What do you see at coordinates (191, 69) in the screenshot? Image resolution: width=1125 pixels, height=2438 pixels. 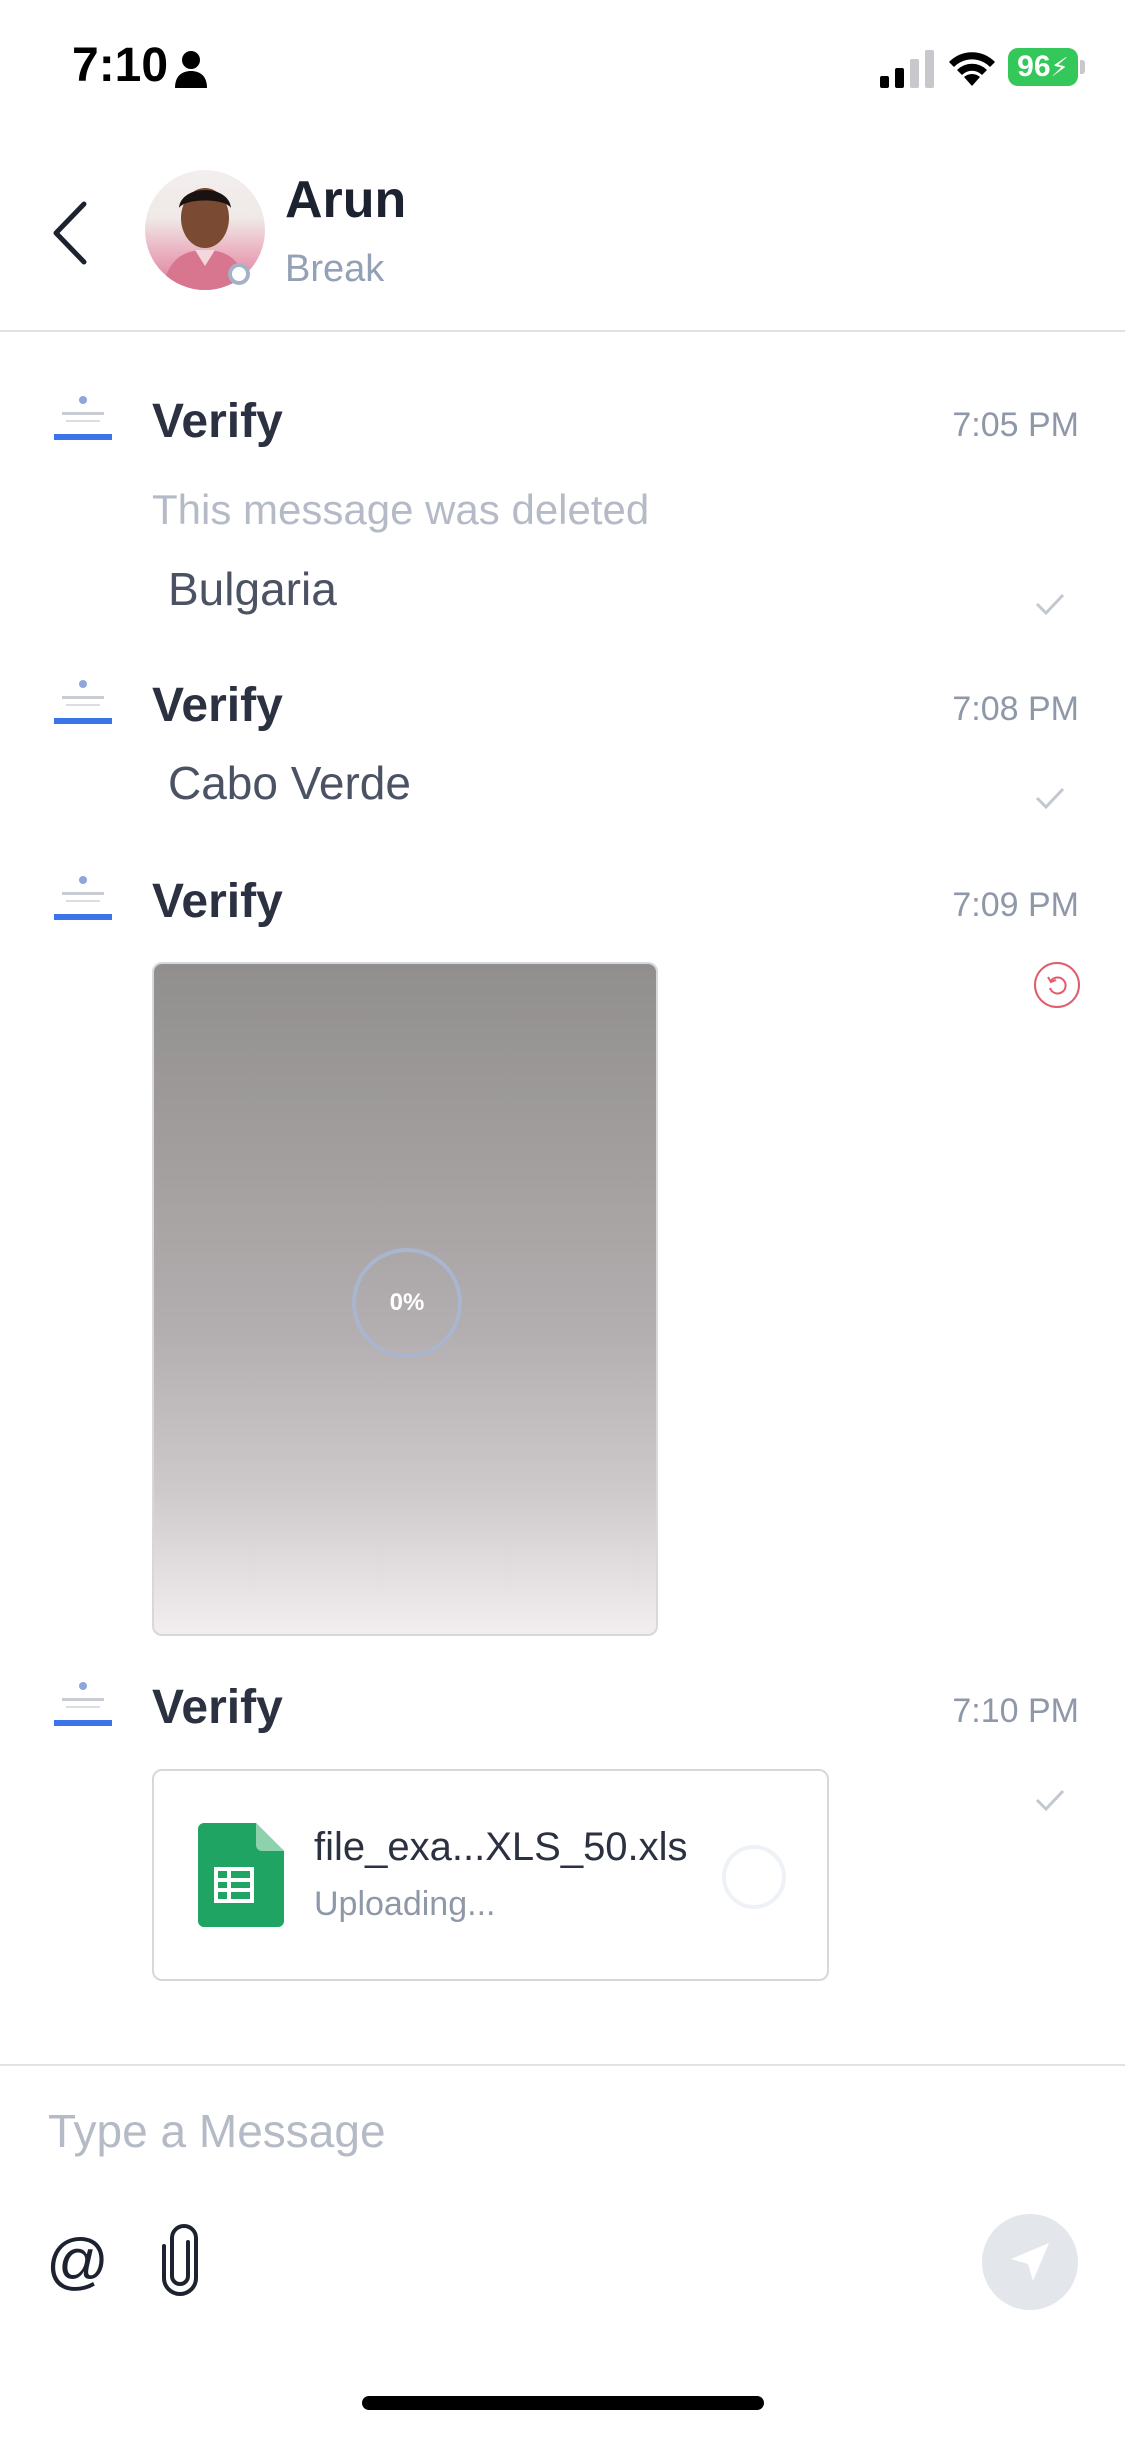 I see `person-icon` at bounding box center [191, 69].